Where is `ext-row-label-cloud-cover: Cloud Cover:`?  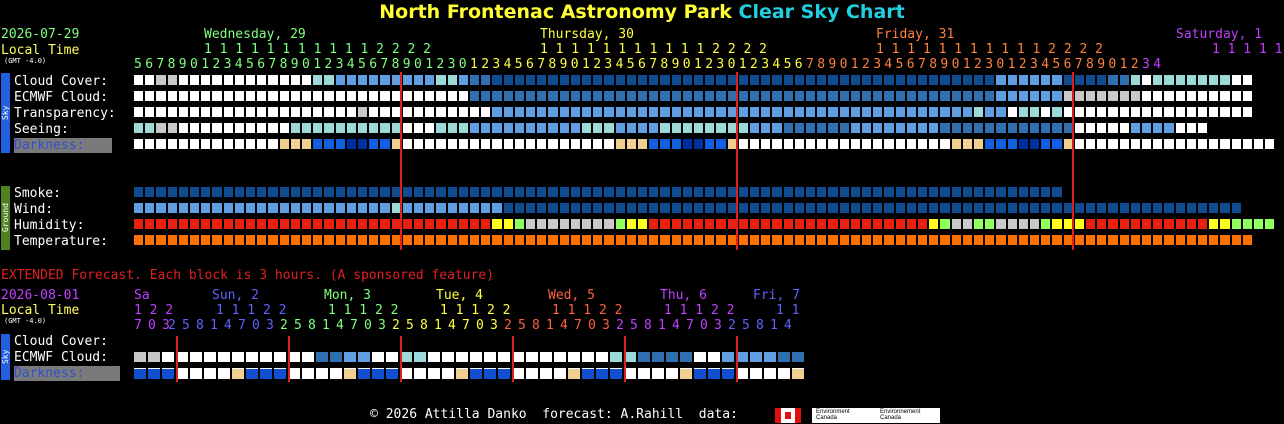 ext-row-label-cloud-cover: Cloud Cover: is located at coordinates (61, 341).